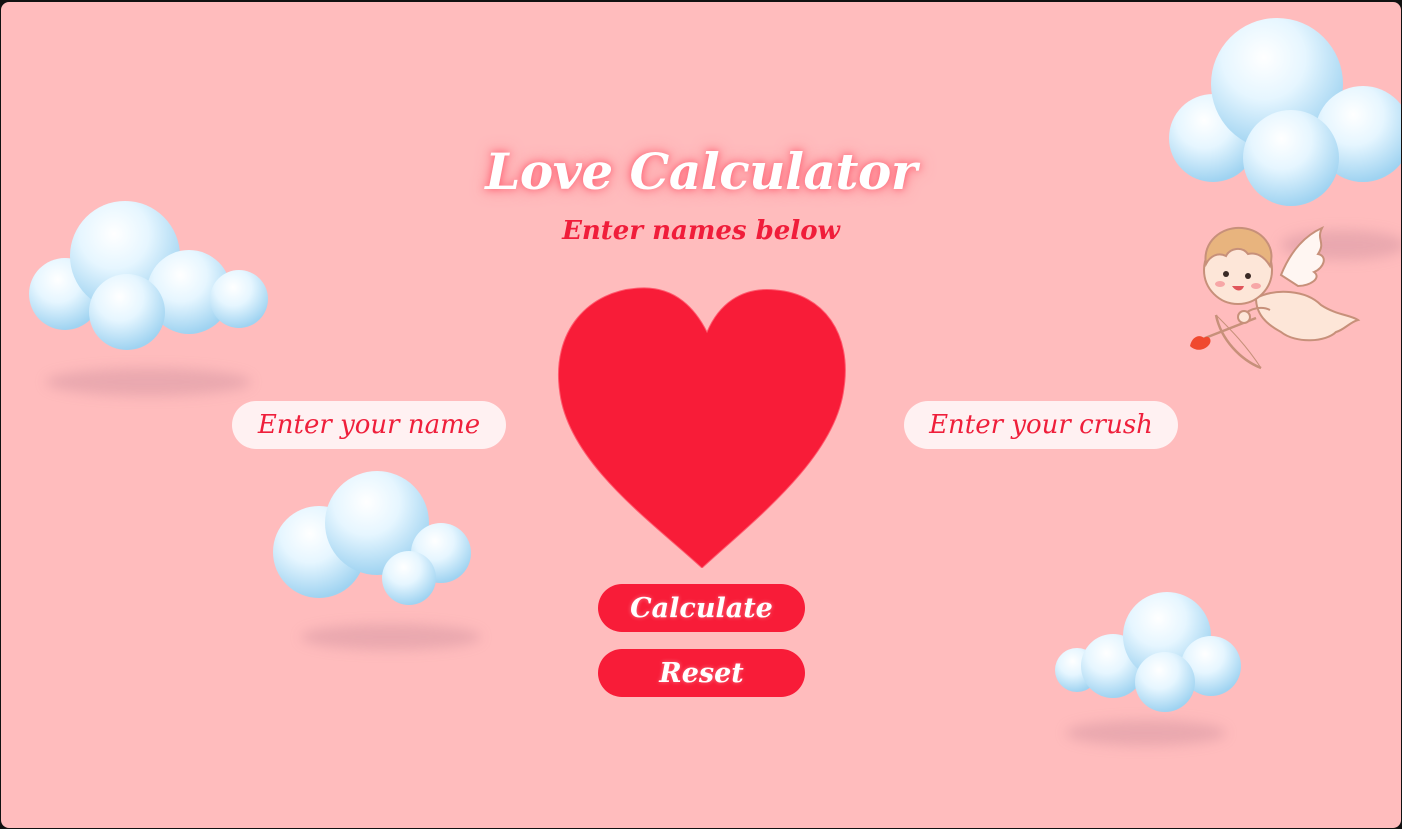  I want to click on your-name-input, so click(369, 425).